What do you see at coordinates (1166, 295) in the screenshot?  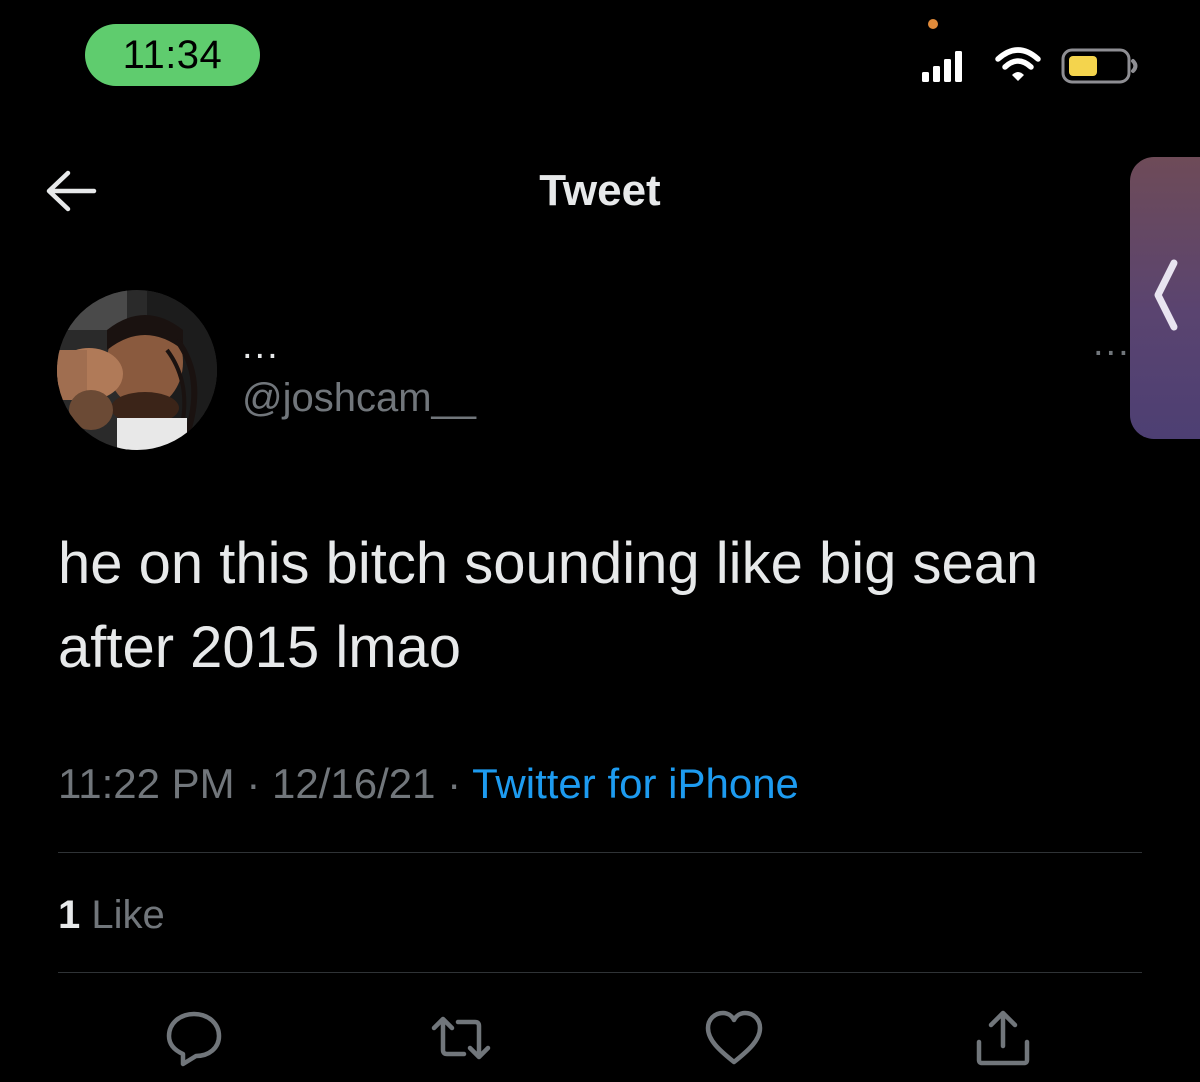 I see `chevron-left-icon` at bounding box center [1166, 295].